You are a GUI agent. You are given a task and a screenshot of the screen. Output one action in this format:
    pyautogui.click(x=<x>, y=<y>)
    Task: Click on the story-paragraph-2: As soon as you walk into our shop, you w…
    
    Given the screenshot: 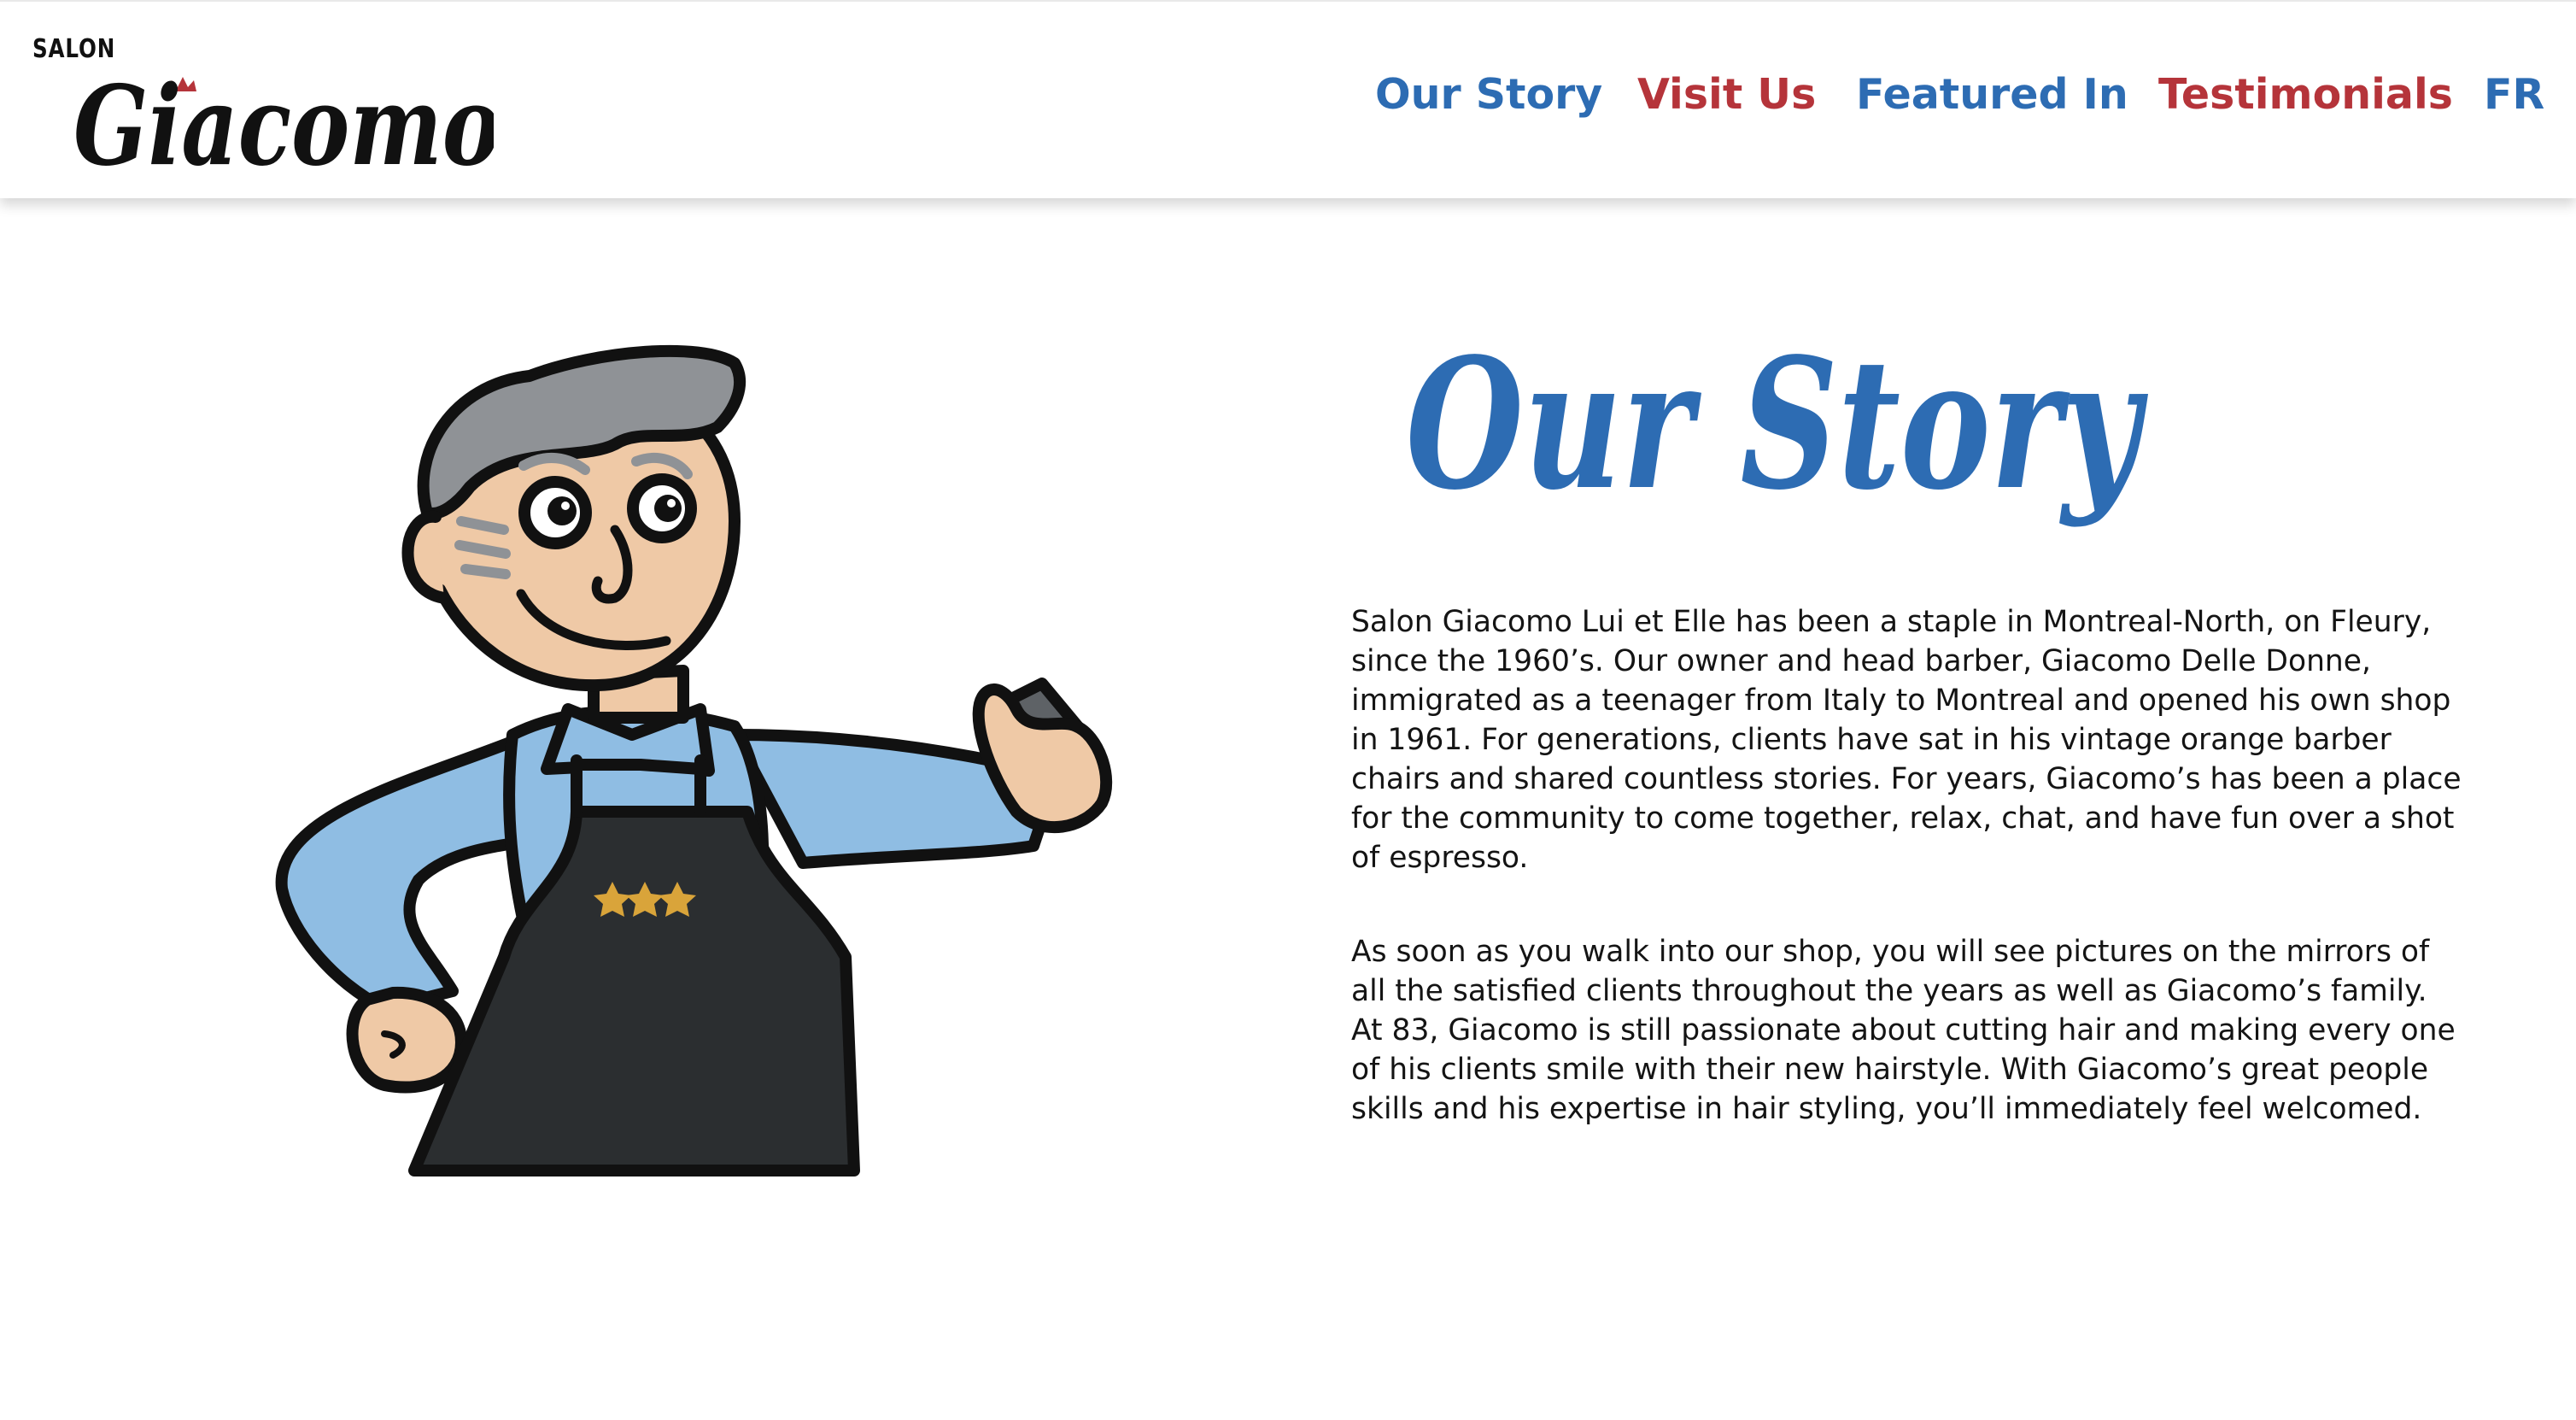 What is the action you would take?
    pyautogui.click(x=1904, y=1030)
    